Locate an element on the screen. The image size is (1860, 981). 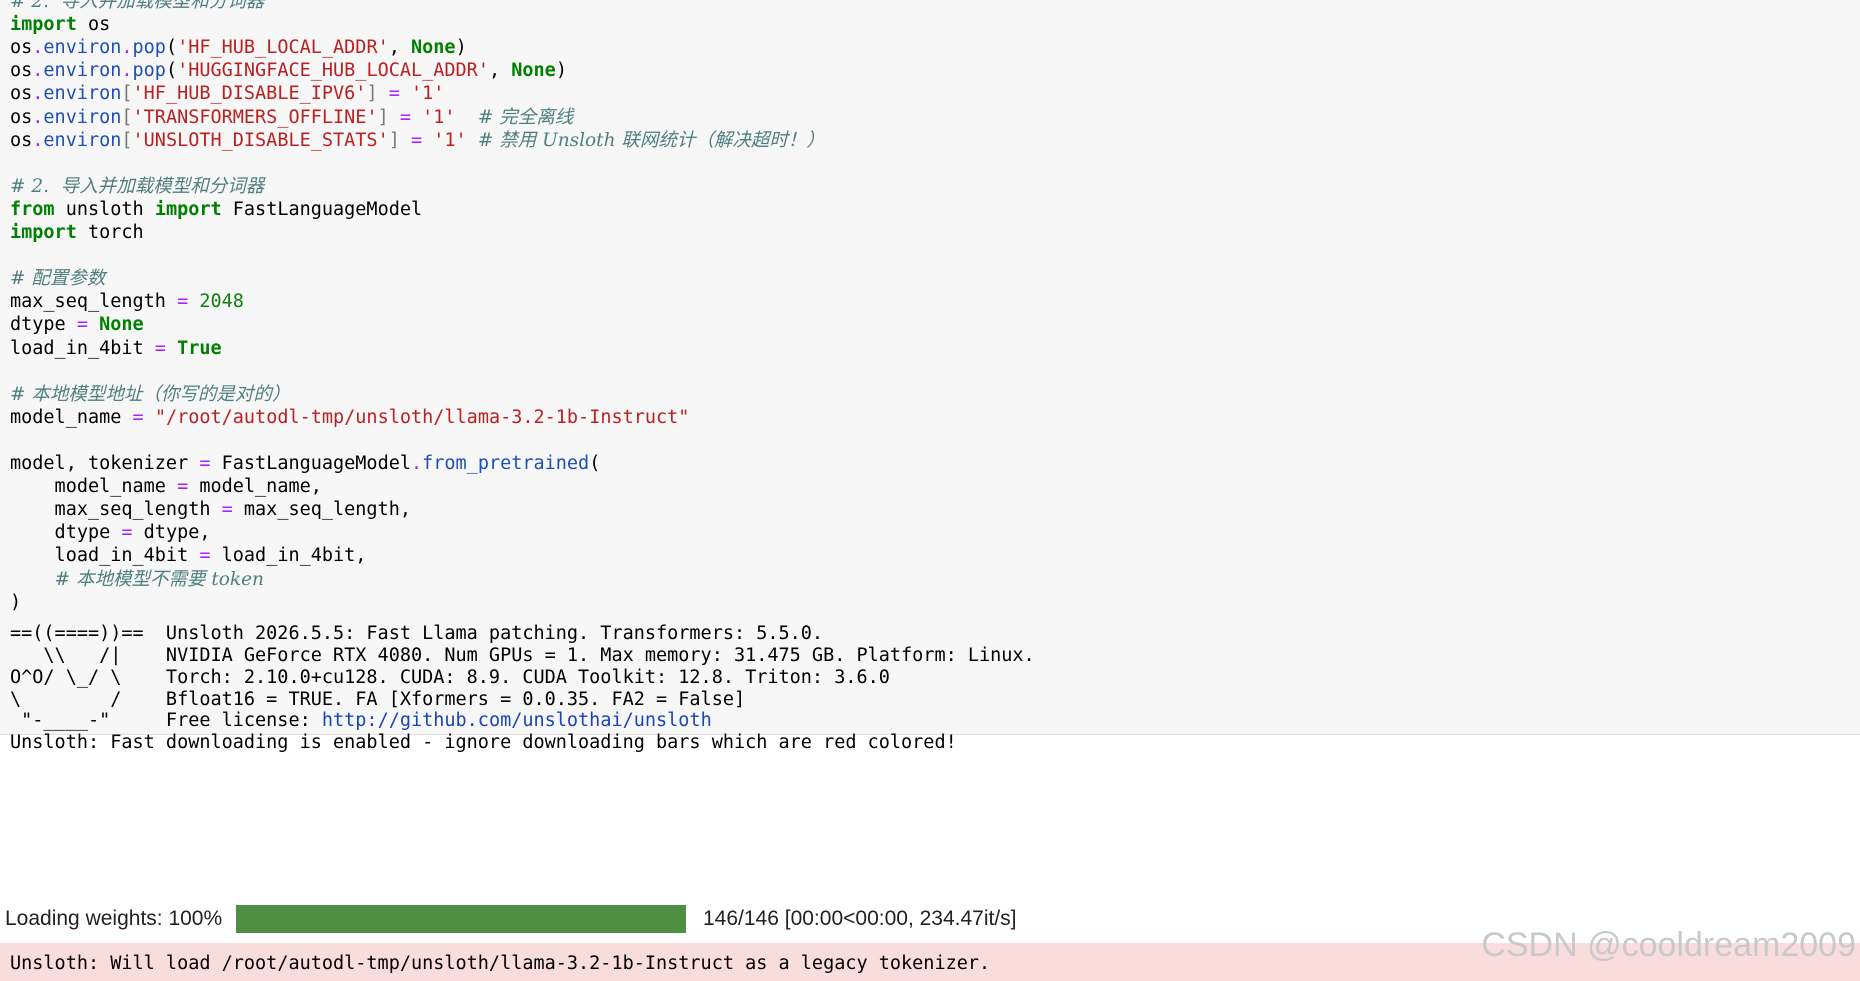
code-token: unsloth is located at coordinates (104, 209).